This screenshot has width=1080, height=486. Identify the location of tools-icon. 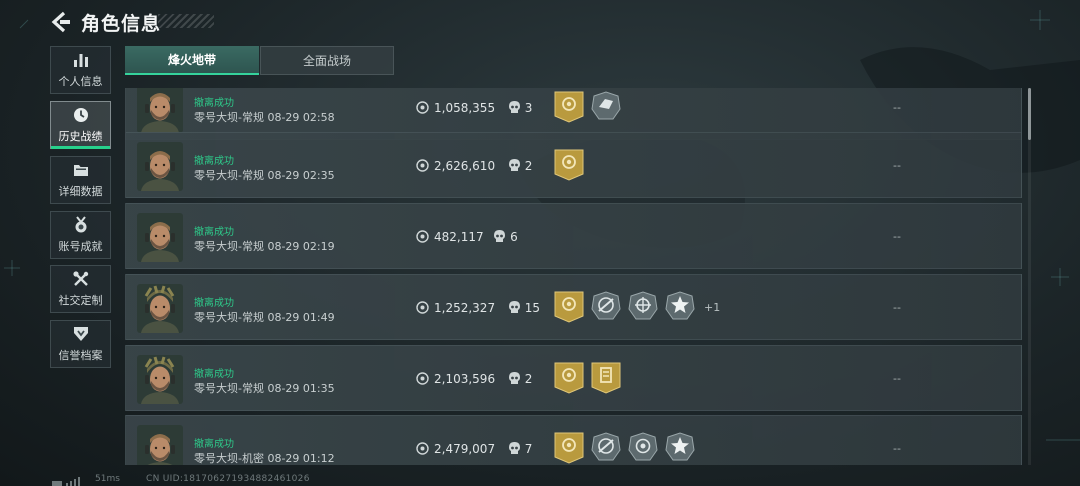
(80, 278).